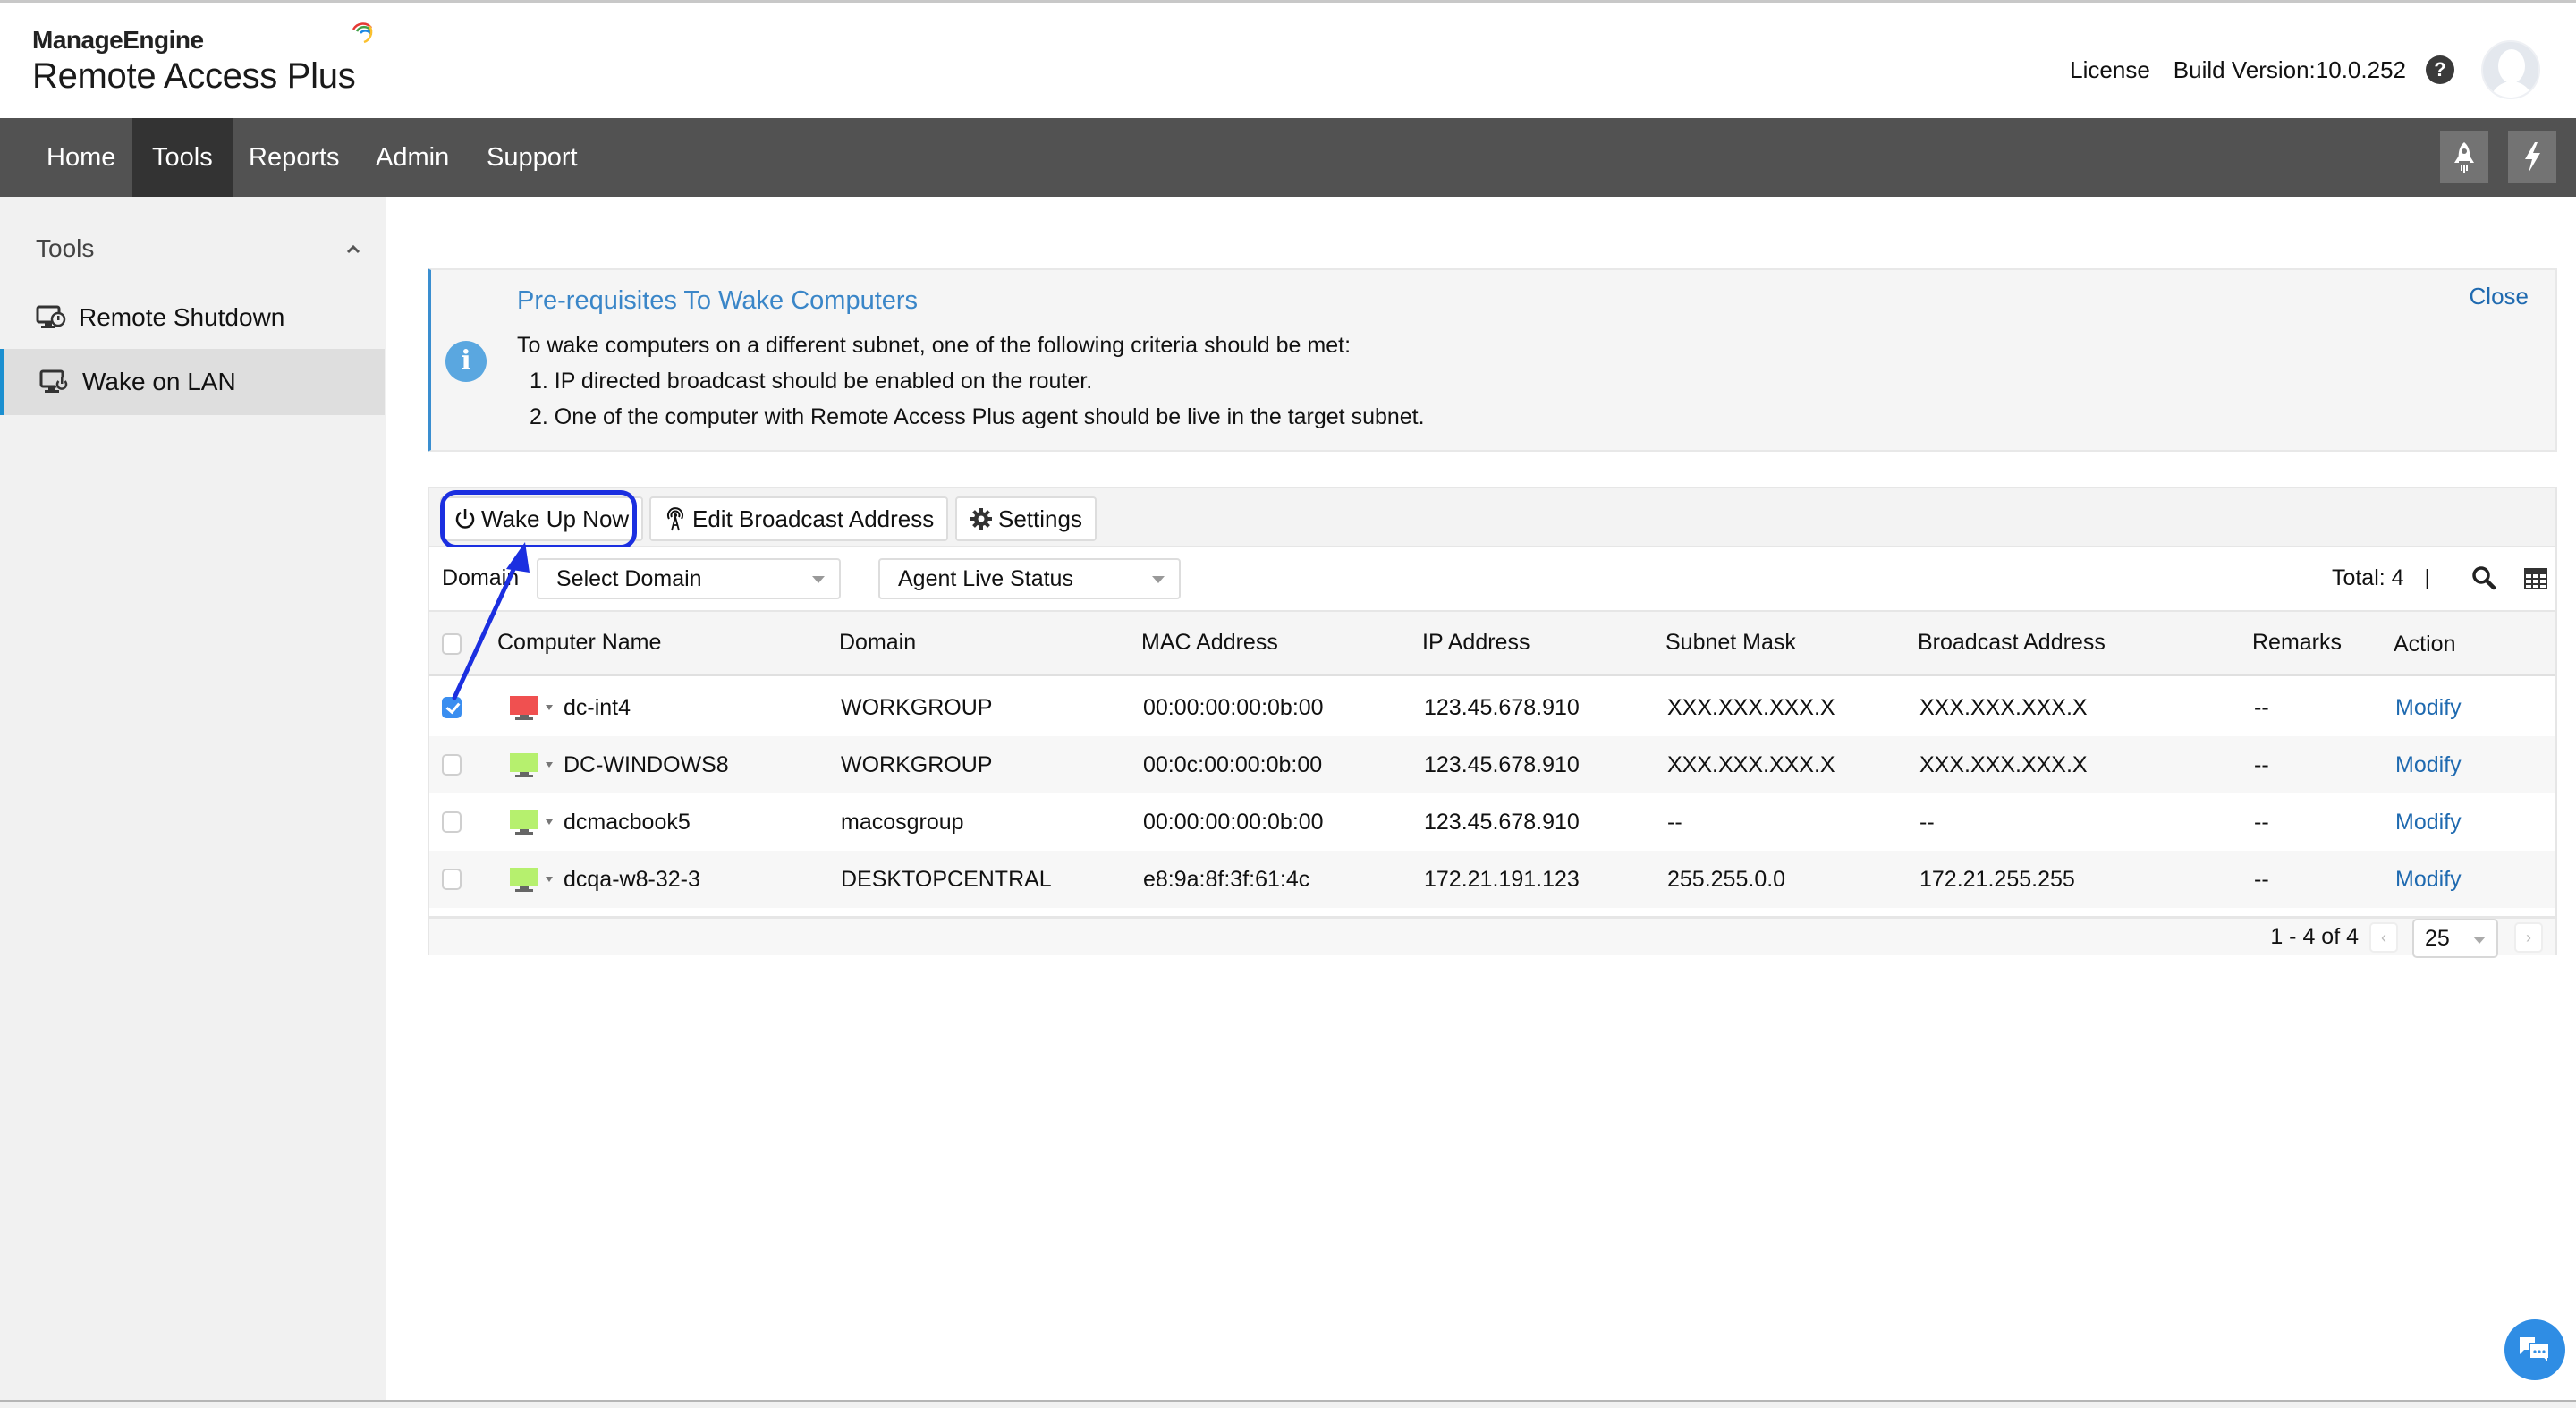 This screenshot has width=2576, height=1408. What do you see at coordinates (192, 317) in the screenshot?
I see `sidebar-item-remote-shutdown: Remote Shutdown` at bounding box center [192, 317].